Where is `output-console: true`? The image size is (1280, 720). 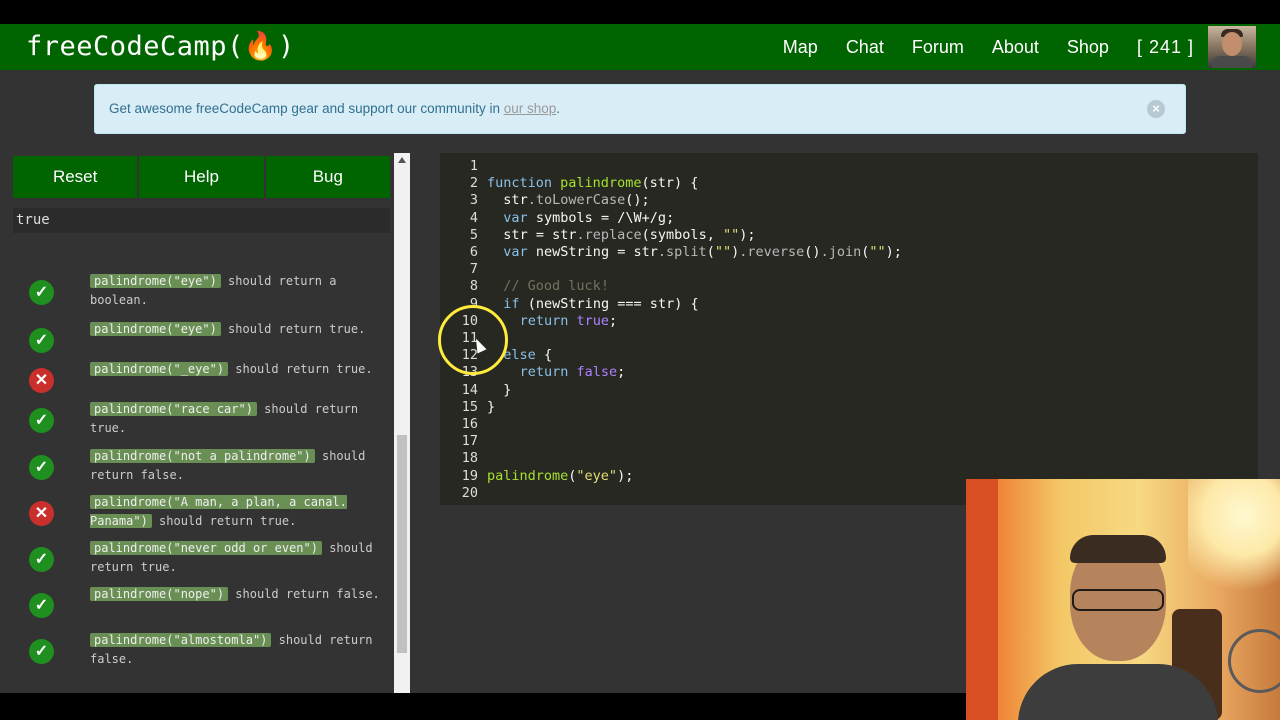 output-console: true is located at coordinates (201, 220).